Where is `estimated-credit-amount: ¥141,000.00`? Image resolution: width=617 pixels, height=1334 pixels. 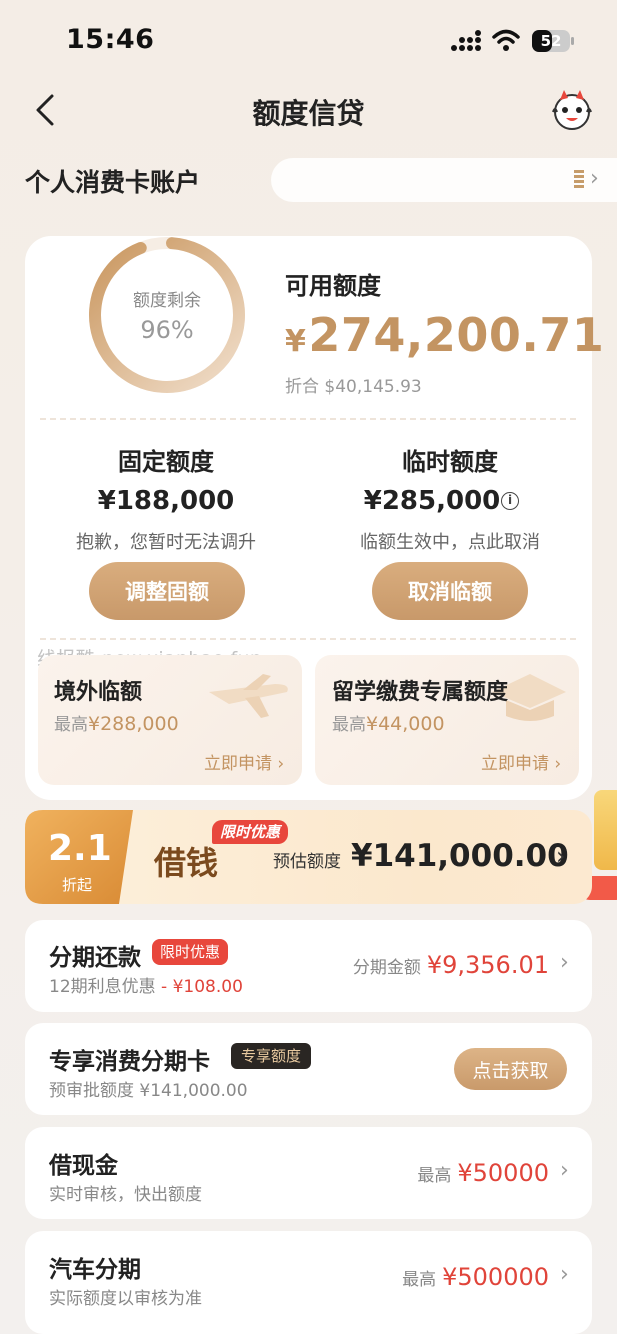
estimated-credit-amount: ¥141,000.00 is located at coordinates (460, 856).